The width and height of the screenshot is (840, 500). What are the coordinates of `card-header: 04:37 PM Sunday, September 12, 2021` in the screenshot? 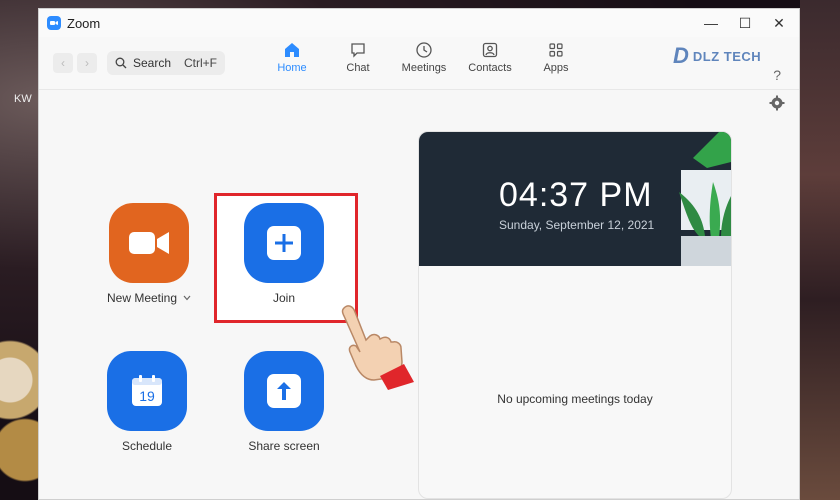 It's located at (575, 199).